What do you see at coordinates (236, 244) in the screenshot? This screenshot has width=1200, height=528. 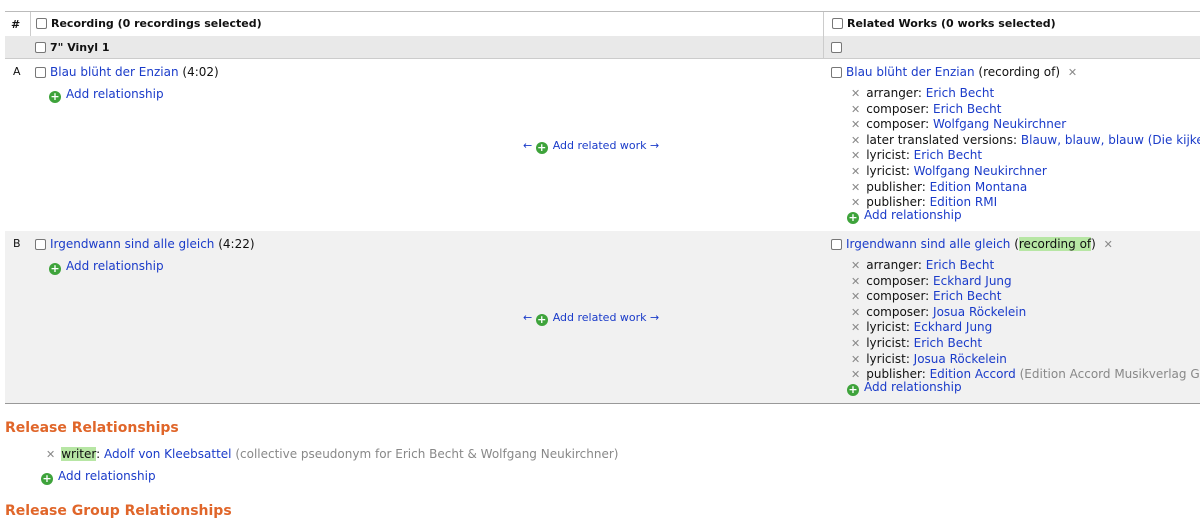 I see `recording-length: (4:22)` at bounding box center [236, 244].